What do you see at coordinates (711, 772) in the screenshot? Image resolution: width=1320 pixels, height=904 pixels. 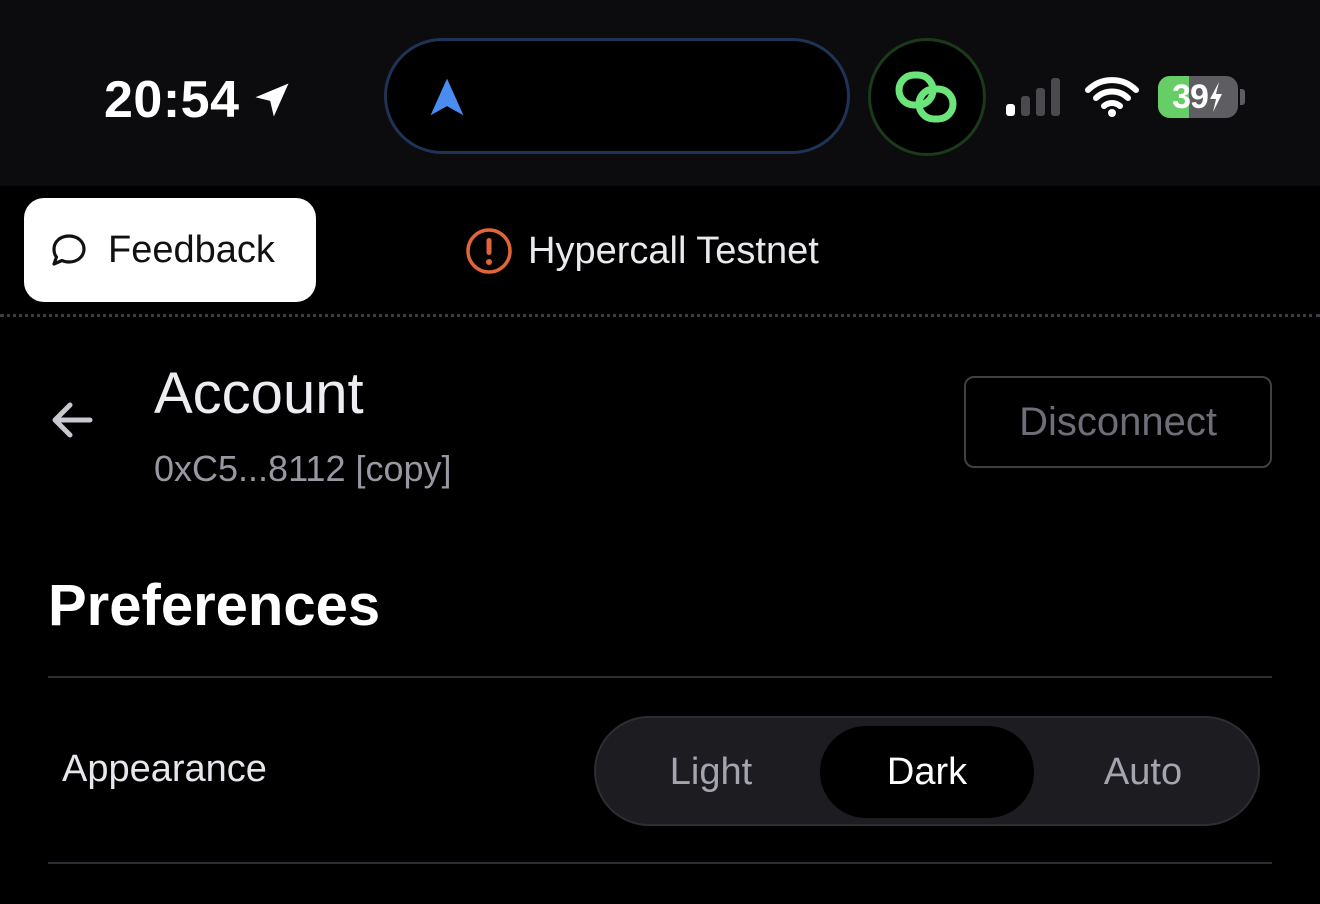 I see `appearance-option-light: Light` at bounding box center [711, 772].